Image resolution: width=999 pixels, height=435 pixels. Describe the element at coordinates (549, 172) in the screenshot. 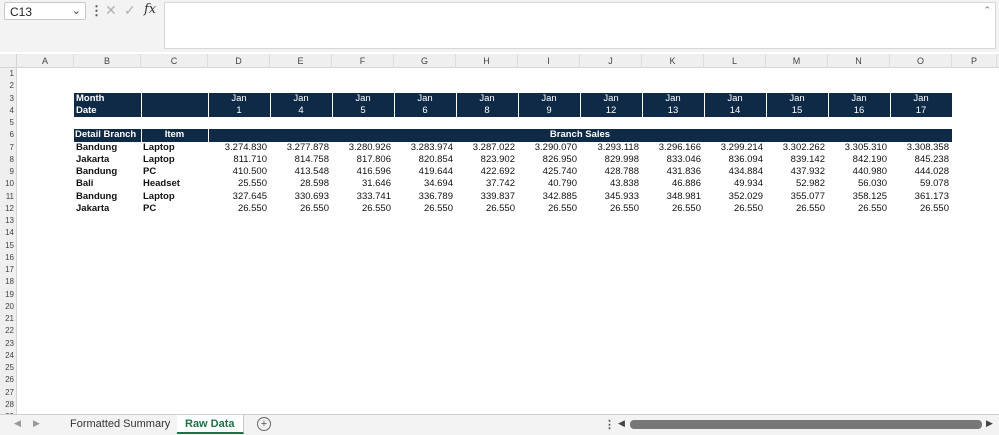

I see `sales-cell: 425.740` at that location.